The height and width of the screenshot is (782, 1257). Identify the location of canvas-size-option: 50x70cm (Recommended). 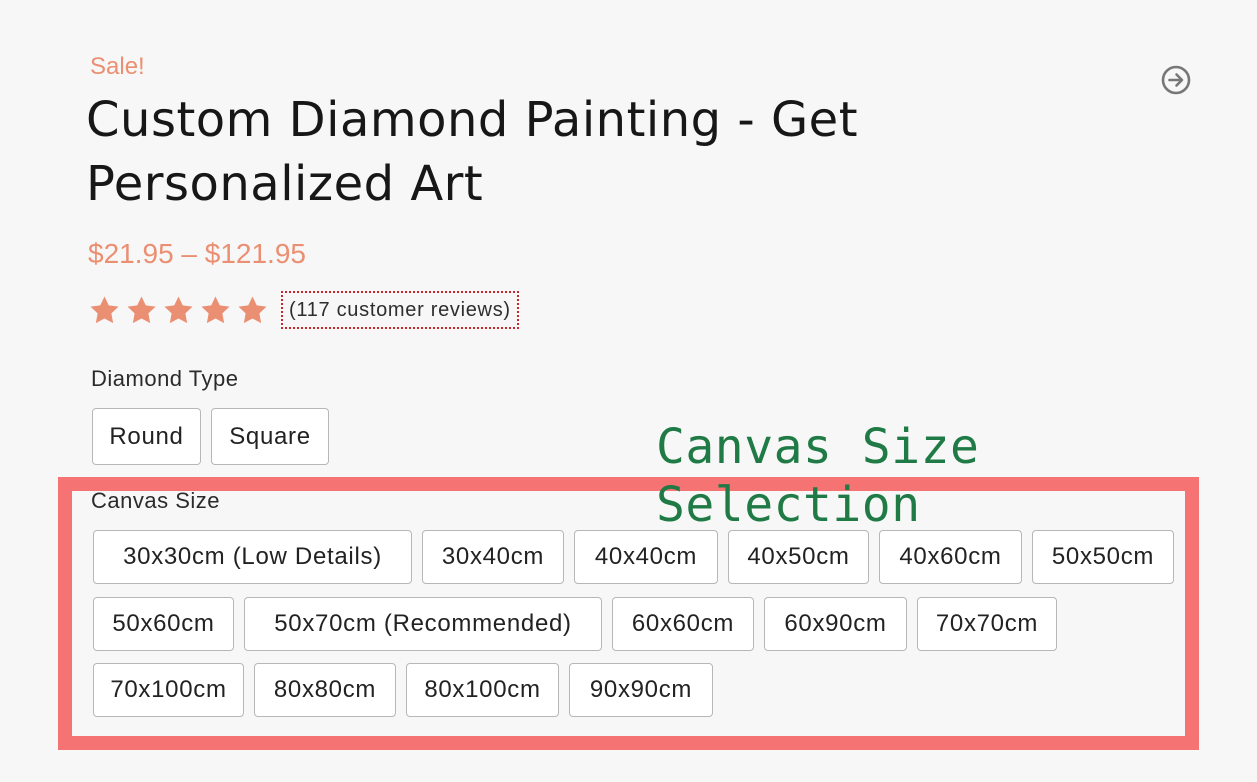
(423, 624).